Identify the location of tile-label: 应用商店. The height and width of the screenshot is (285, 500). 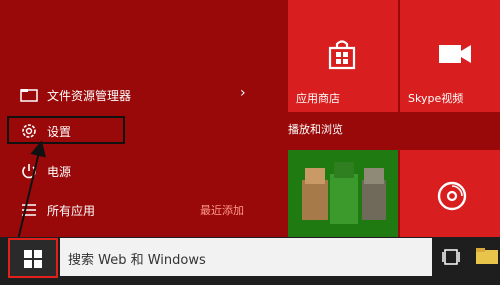
(318, 98).